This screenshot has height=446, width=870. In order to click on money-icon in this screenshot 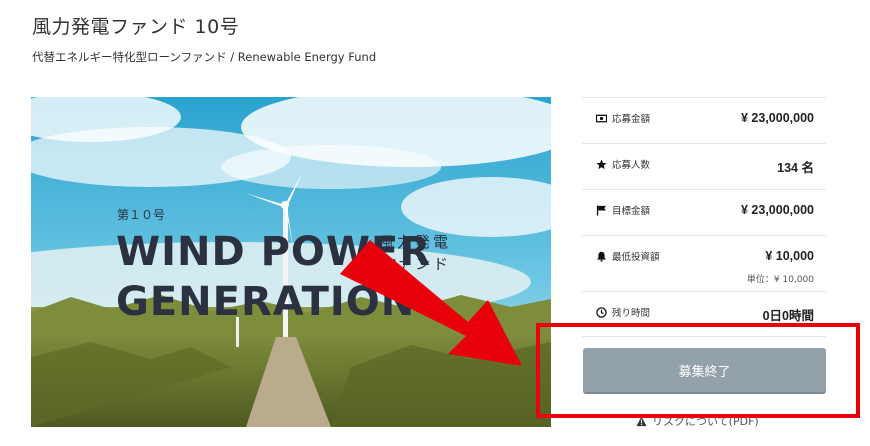, I will do `click(601, 118)`.